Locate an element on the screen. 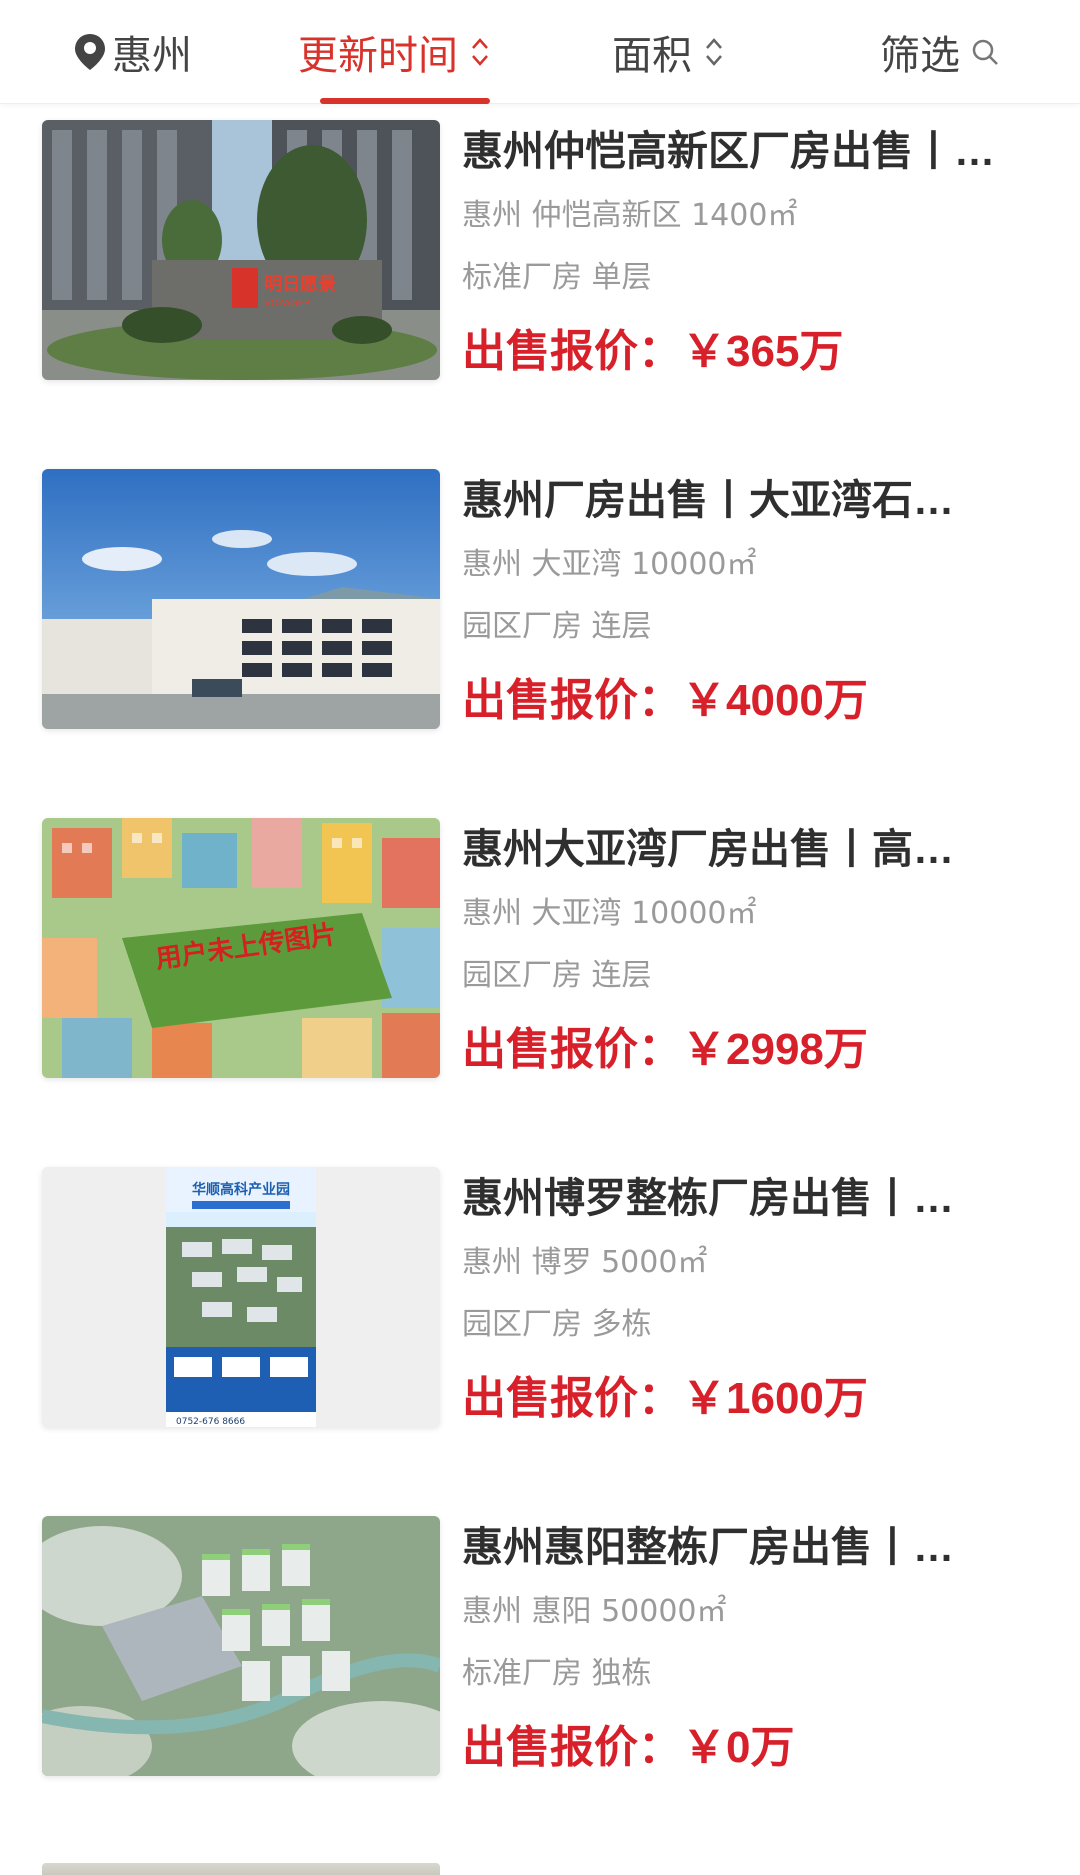 This screenshot has height=1875, width=1080. filter-button: 筛选 is located at coordinates (940, 52).